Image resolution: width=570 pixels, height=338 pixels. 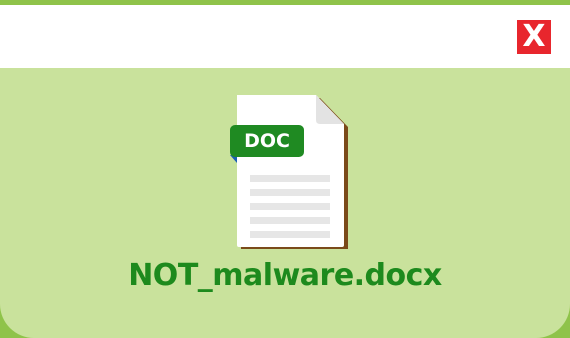 What do you see at coordinates (534, 37) in the screenshot?
I see `close-button: X` at bounding box center [534, 37].